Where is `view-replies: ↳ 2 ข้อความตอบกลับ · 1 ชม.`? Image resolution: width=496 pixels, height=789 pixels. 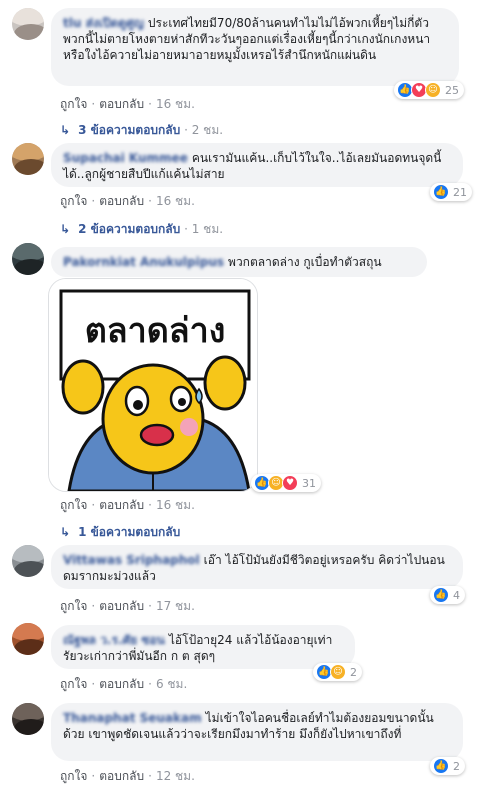
view-replies: ↳ 2 ข้อความตอบกลับ · 1 ชม. is located at coordinates (141, 229).